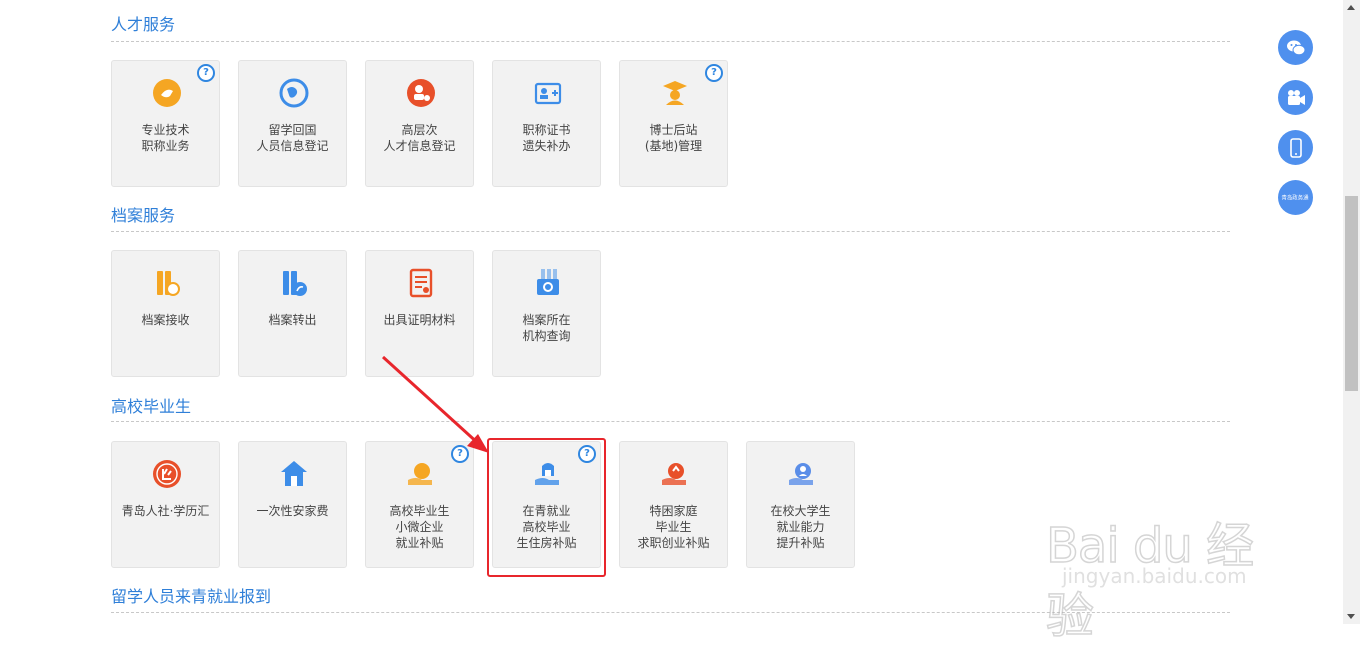  I want to click on wechat-button, so click(1295, 47).